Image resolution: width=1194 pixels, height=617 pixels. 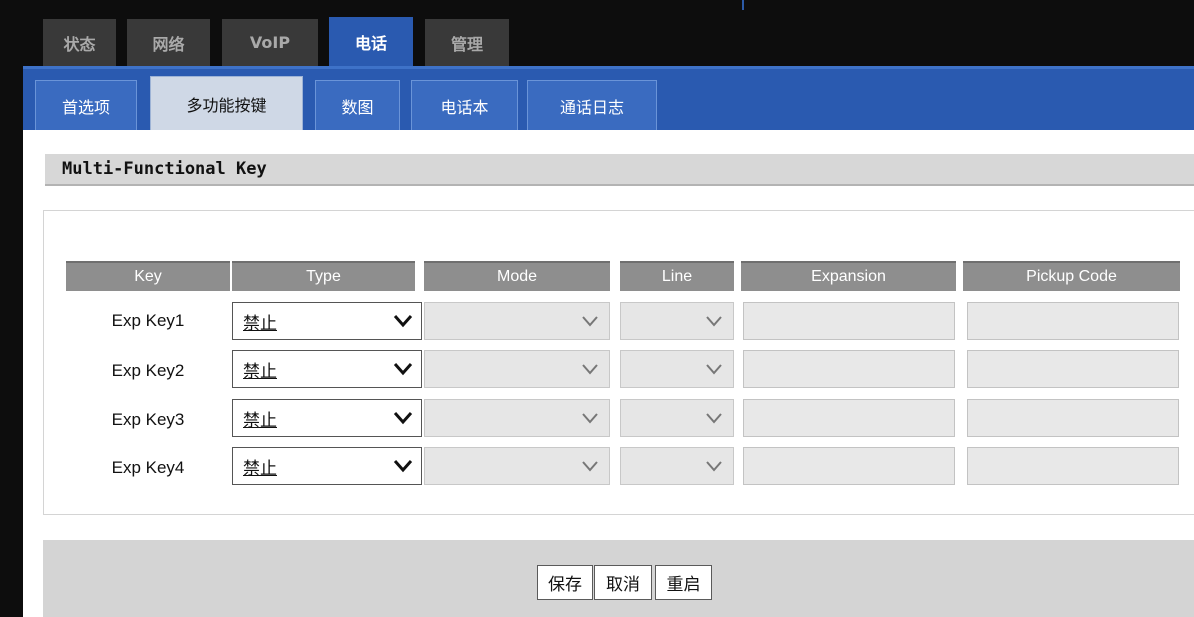 What do you see at coordinates (683, 582) in the screenshot?
I see `reboot-button: 重启` at bounding box center [683, 582].